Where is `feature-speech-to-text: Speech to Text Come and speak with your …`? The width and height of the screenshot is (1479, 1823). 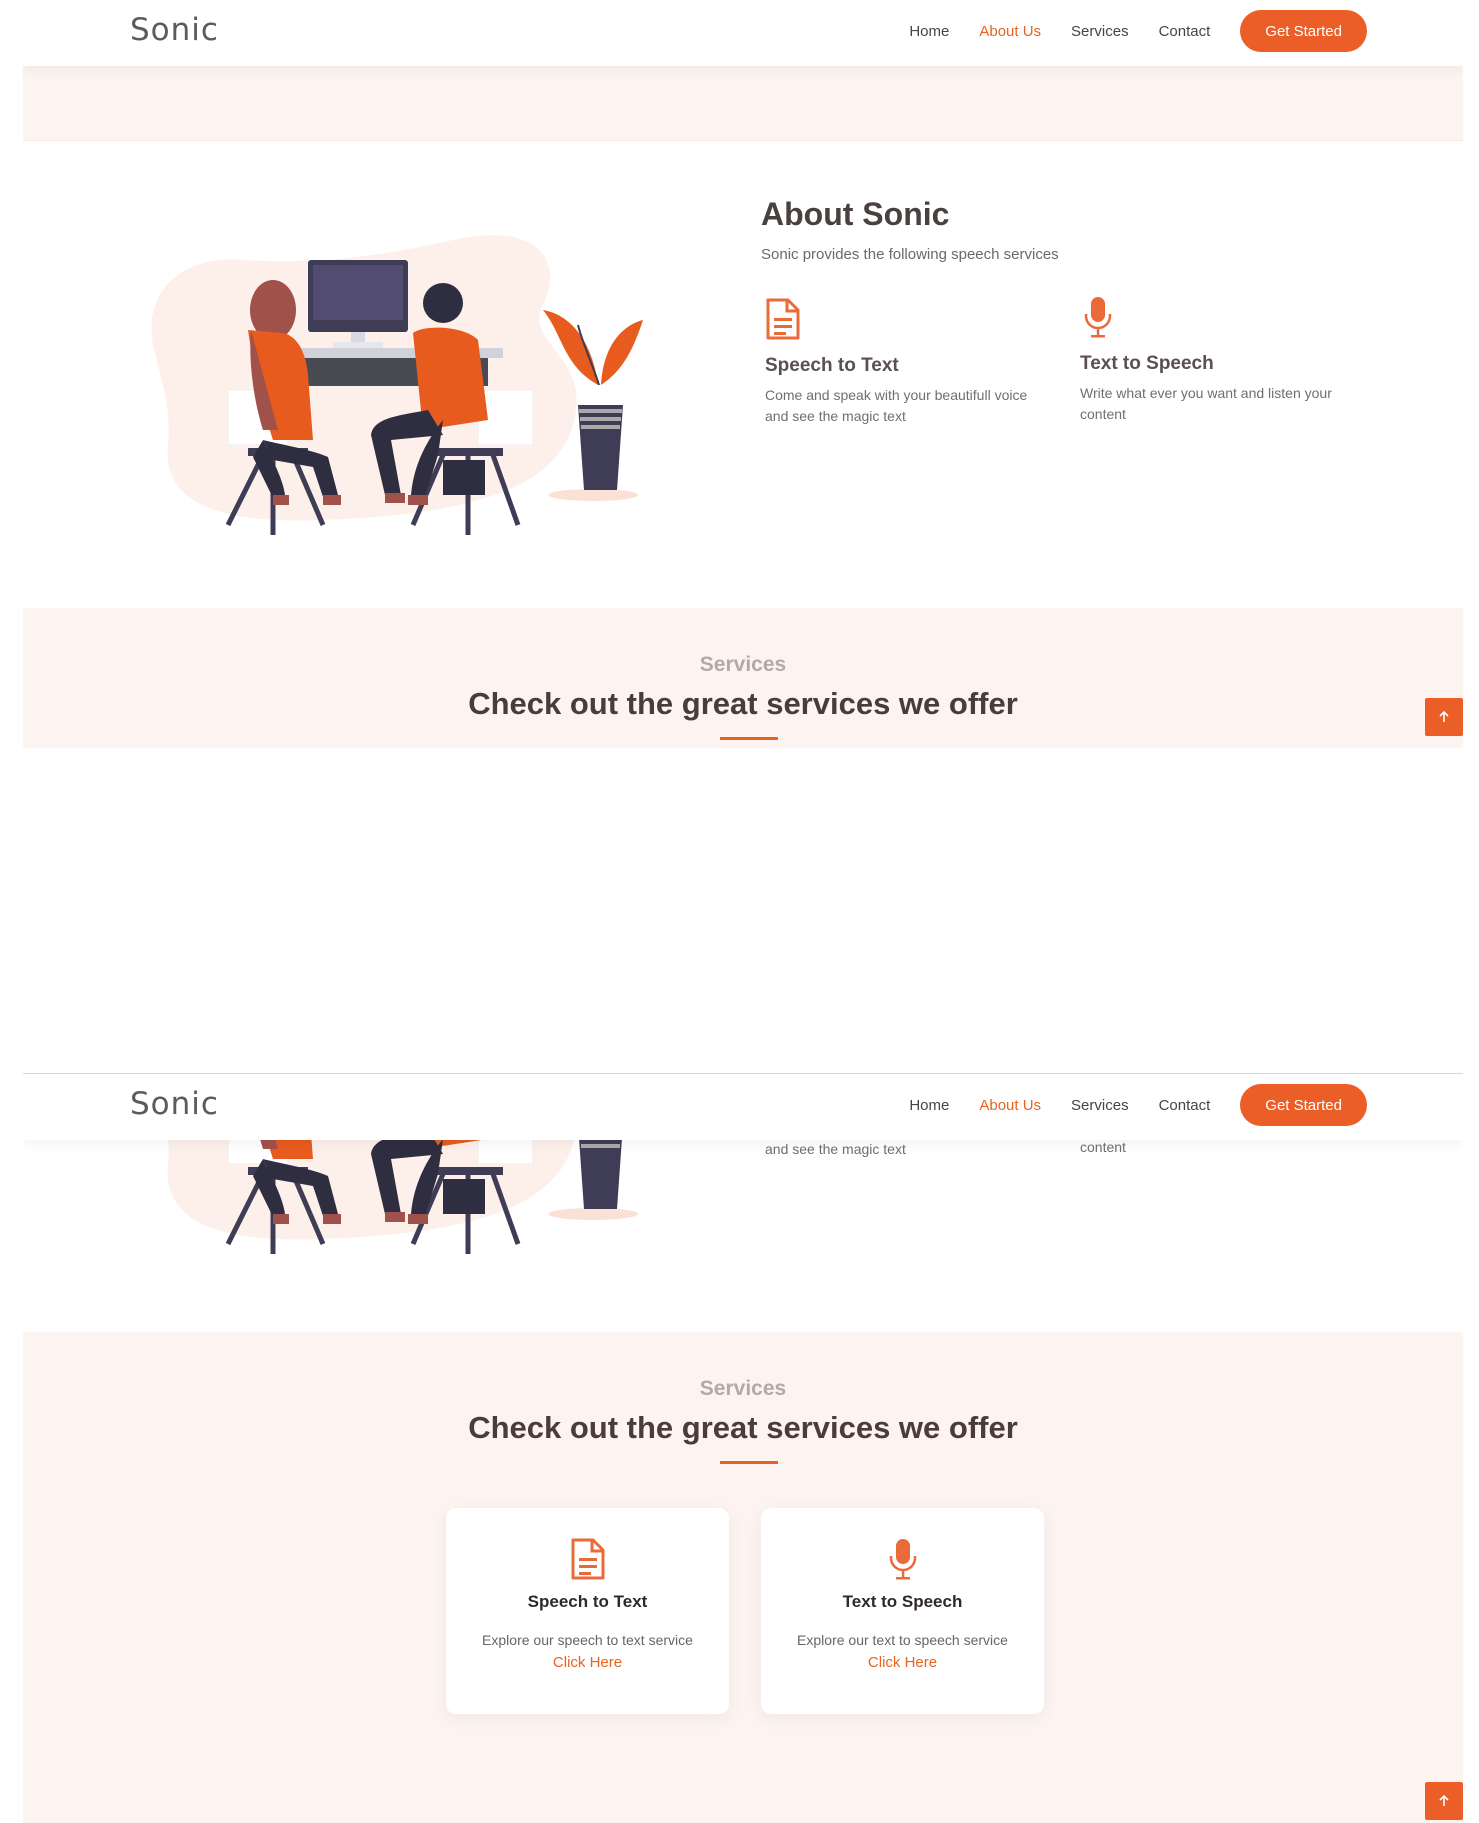
feature-speech-to-text: Speech to Text Come and speak with your … is located at coordinates (910, 362).